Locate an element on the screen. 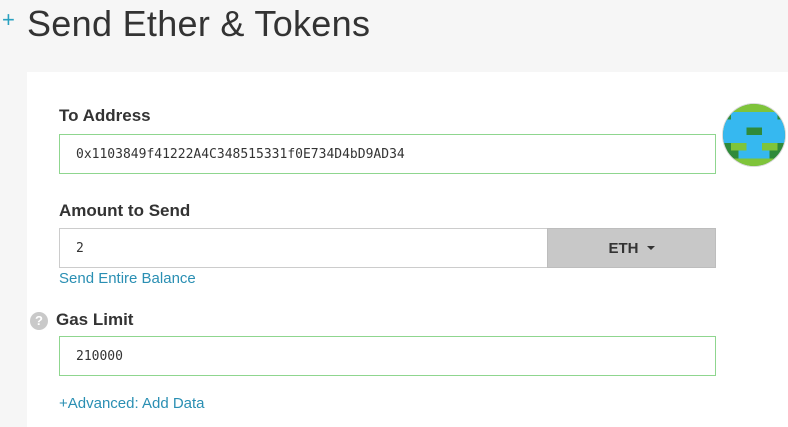 This screenshot has height=427, width=788. address-identicon is located at coordinates (754, 135).